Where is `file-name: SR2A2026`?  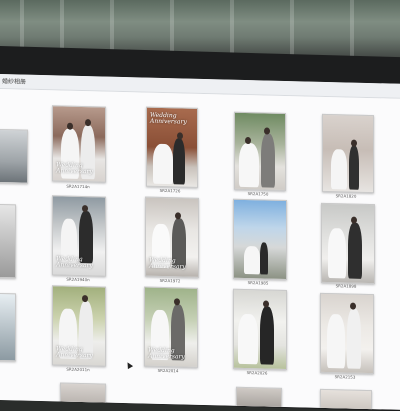 file-name: SR2A2026 is located at coordinates (257, 373).